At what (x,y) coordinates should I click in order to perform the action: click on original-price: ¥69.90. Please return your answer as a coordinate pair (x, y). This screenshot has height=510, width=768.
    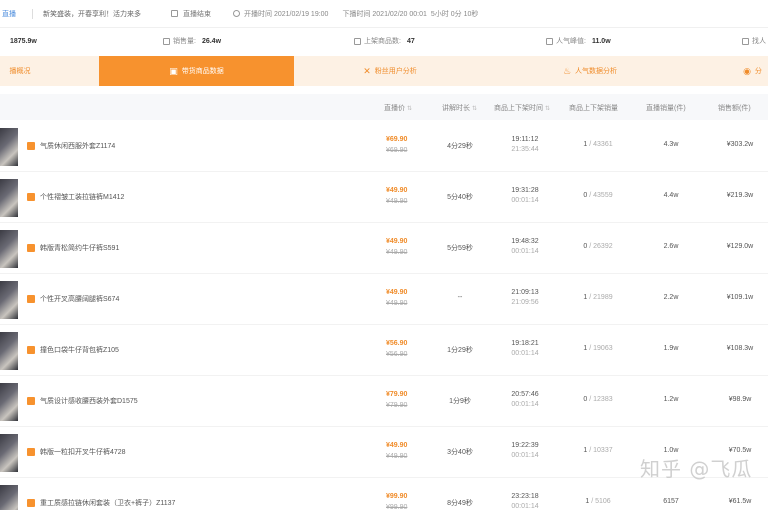
    Looking at the image, I should click on (397, 150).